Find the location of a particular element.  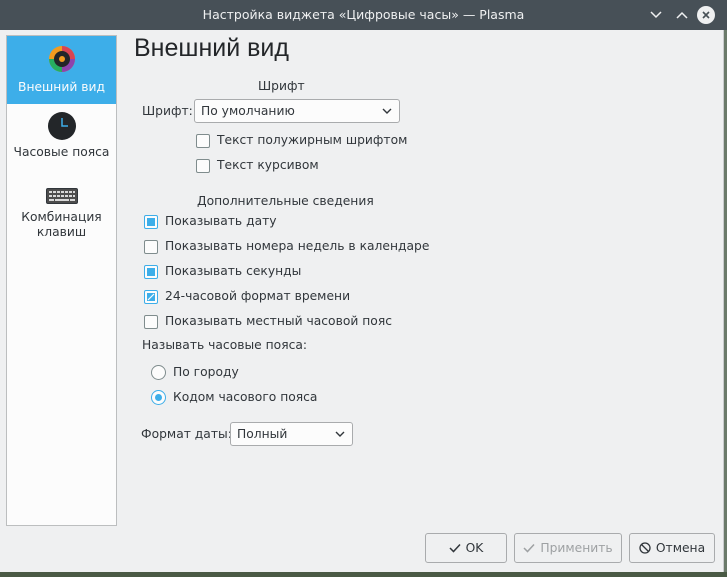

sidebar-item-timezones: Часовые пояса is located at coordinates (61, 141).